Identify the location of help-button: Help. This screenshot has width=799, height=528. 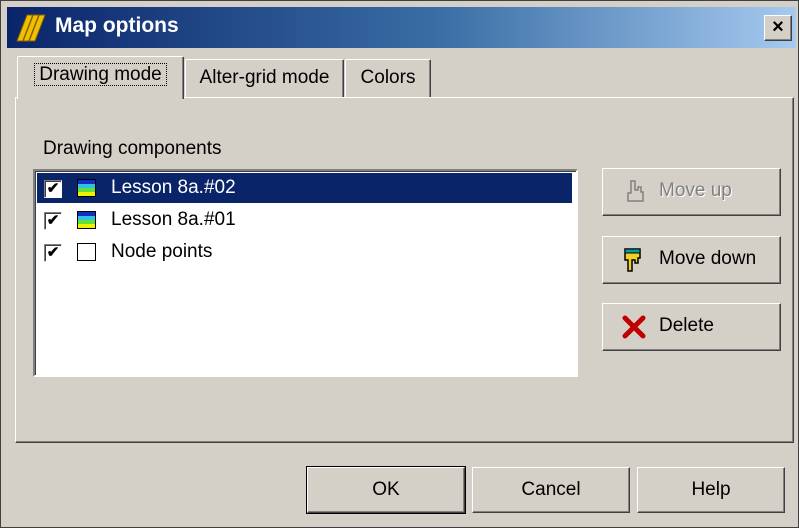
(711, 490).